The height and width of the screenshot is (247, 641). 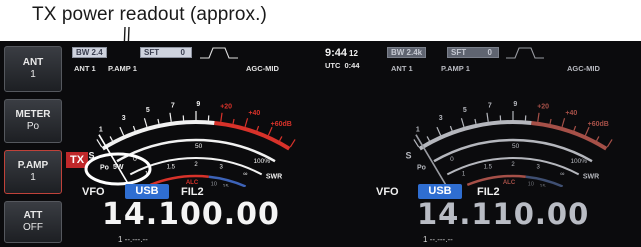 I want to click on main-swr-tick-label: 3, so click(x=222, y=167).